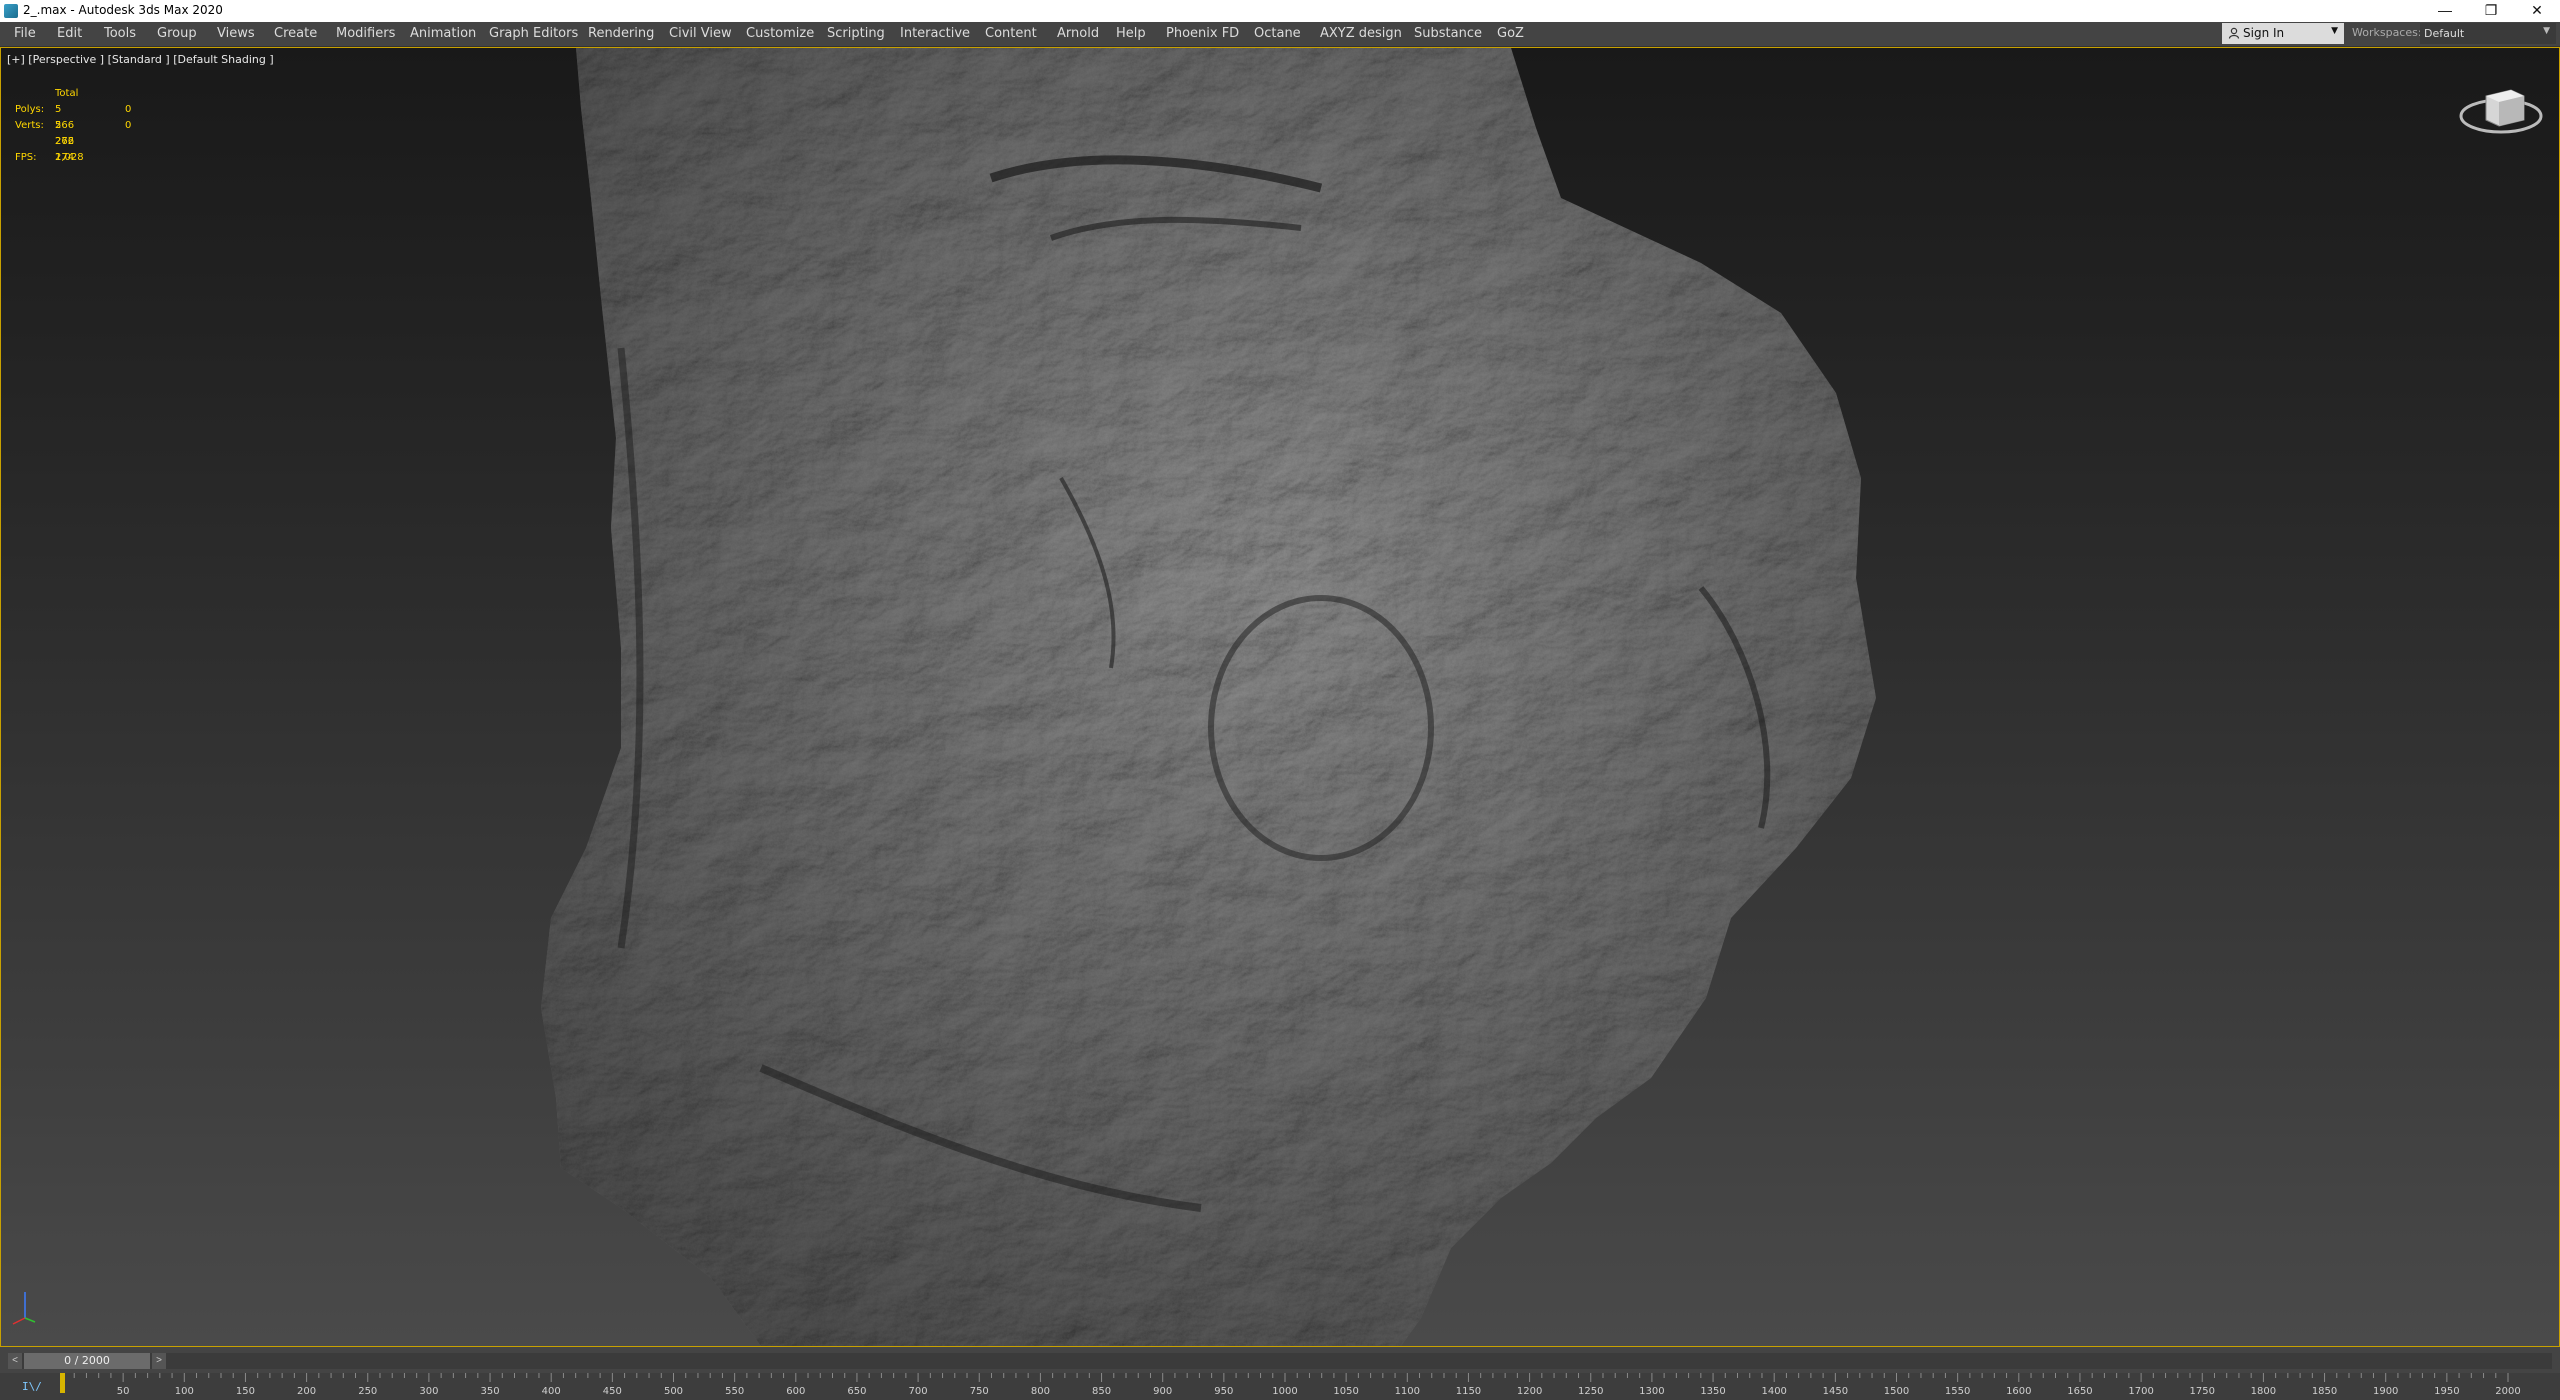 This screenshot has height=1400, width=2560. Describe the element at coordinates (2501, 108) in the screenshot. I see `viewcube-icon` at that location.